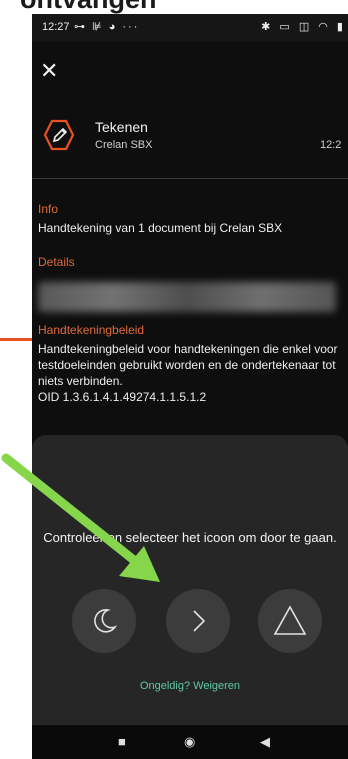 This screenshot has width=348, height=759. I want to click on orange-divider, so click(16, 339).